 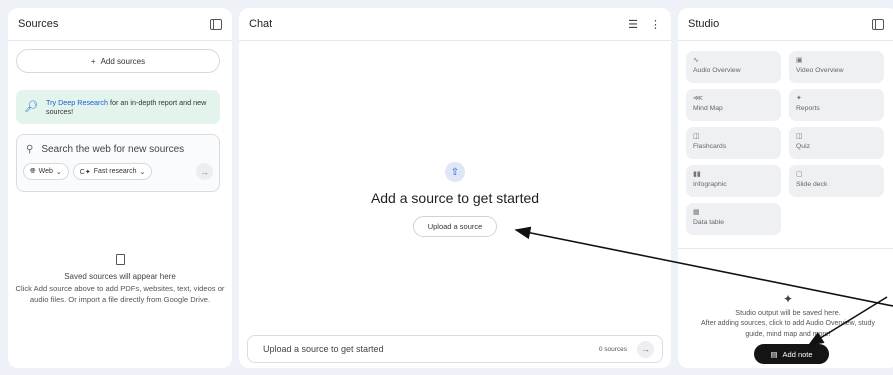 What do you see at coordinates (812, 184) in the screenshot?
I see `tile-label: Slide deck` at bounding box center [812, 184].